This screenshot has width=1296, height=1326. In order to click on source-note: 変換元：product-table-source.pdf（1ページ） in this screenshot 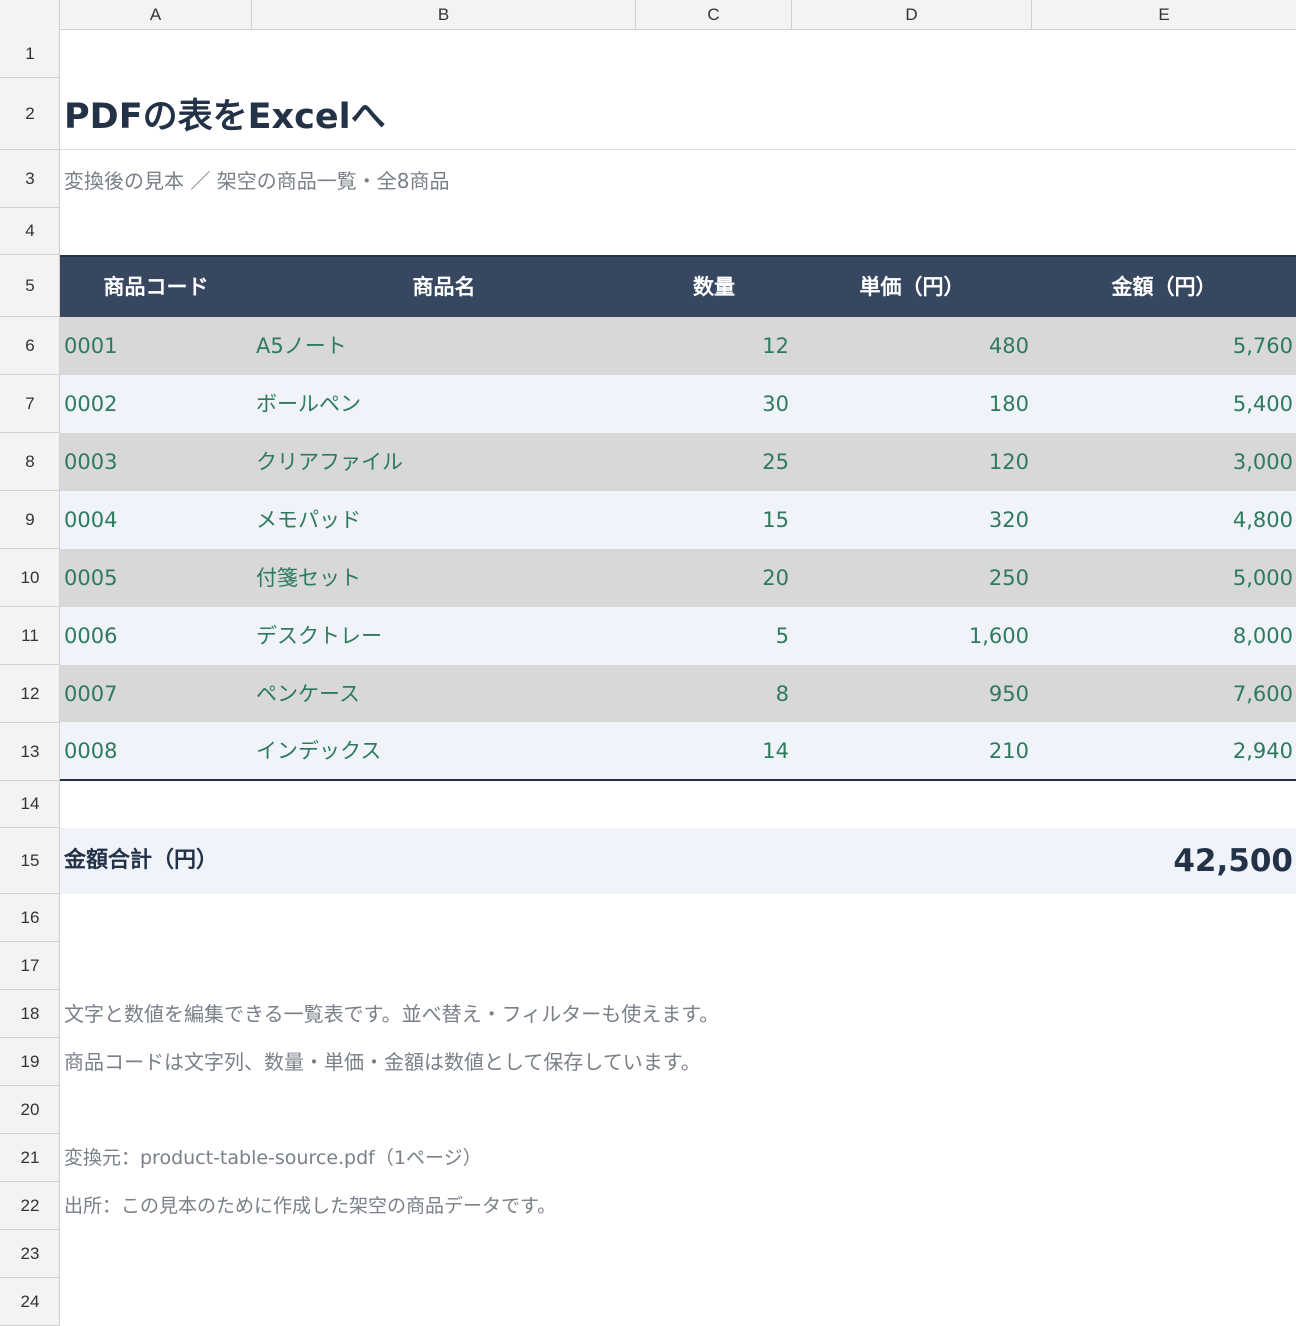, I will do `click(664, 1158)`.